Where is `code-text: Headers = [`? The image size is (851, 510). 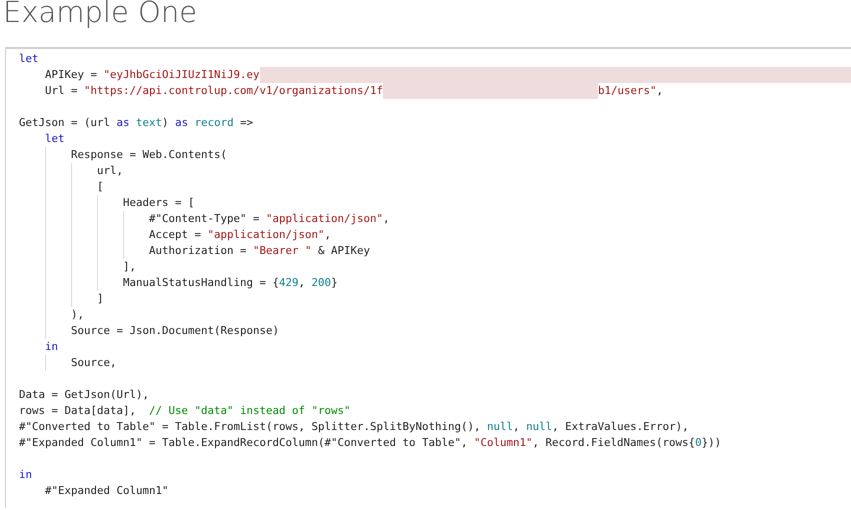
code-text: Headers = [ is located at coordinates (159, 203).